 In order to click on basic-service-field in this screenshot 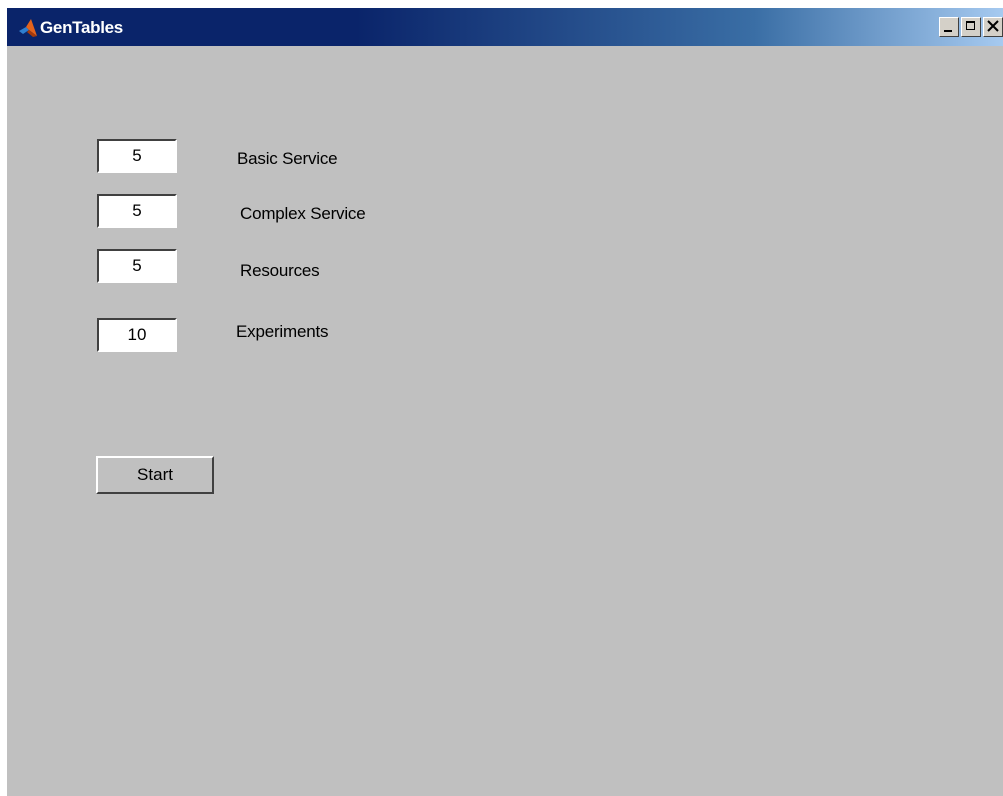, I will do `click(137, 156)`.